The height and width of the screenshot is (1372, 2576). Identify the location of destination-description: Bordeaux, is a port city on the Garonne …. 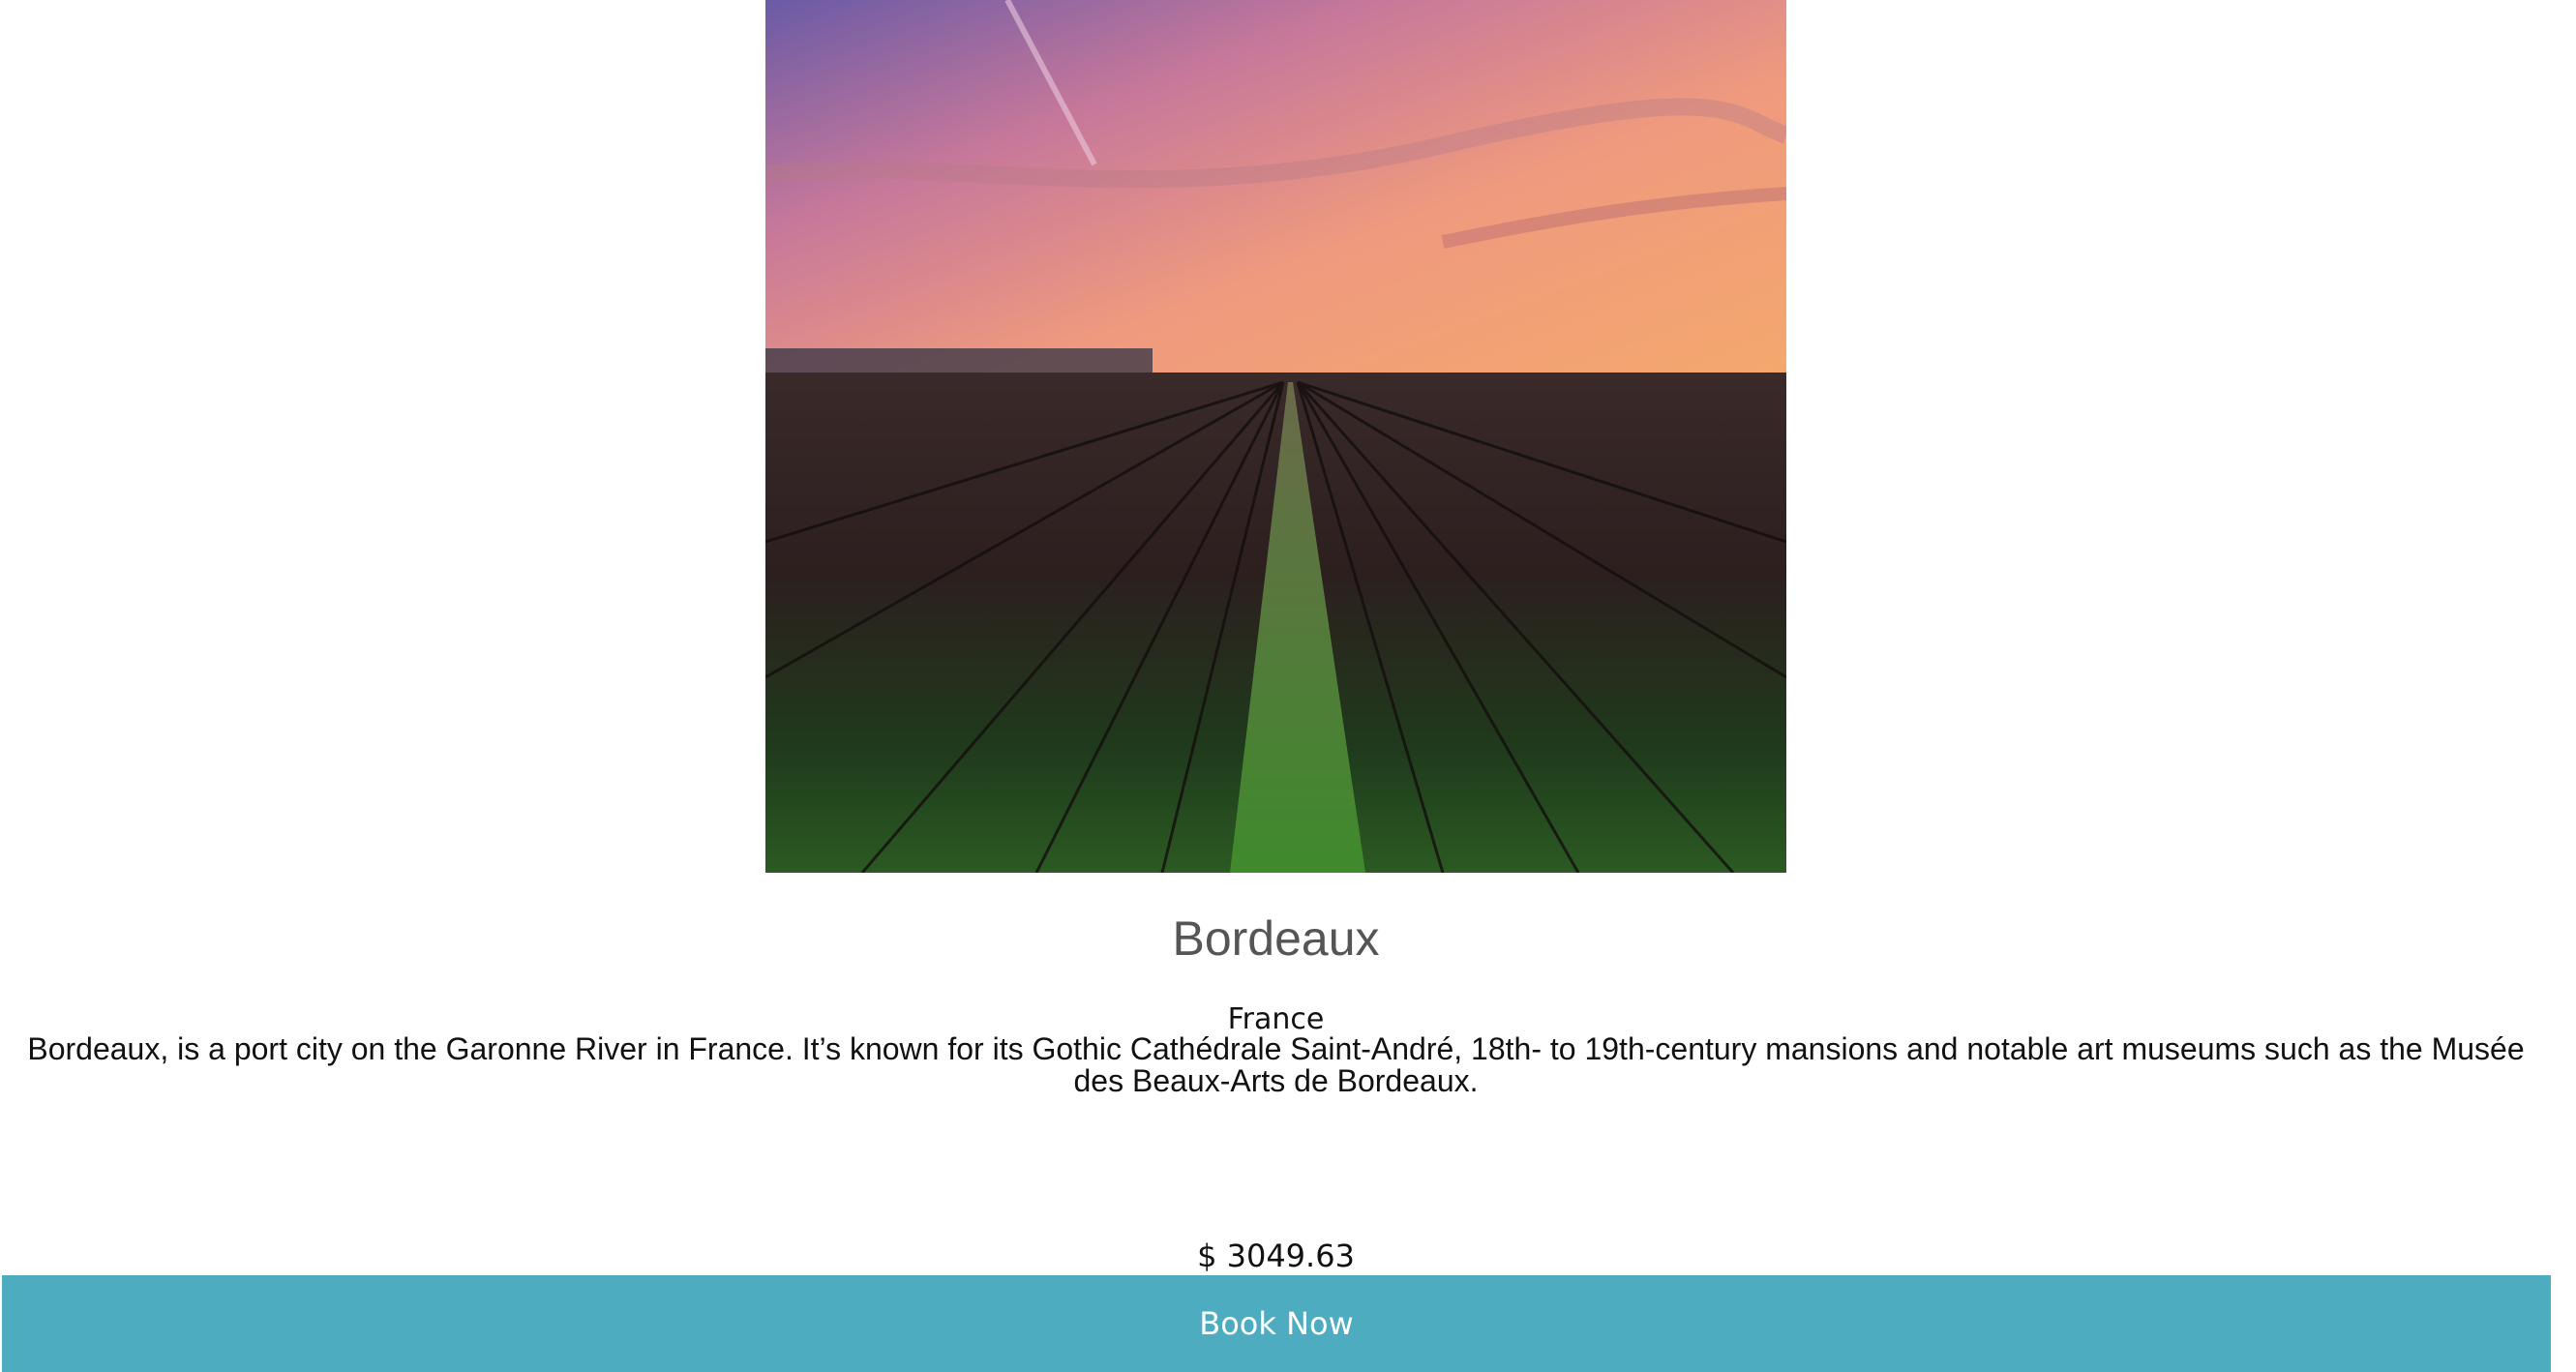
(1276, 1065).